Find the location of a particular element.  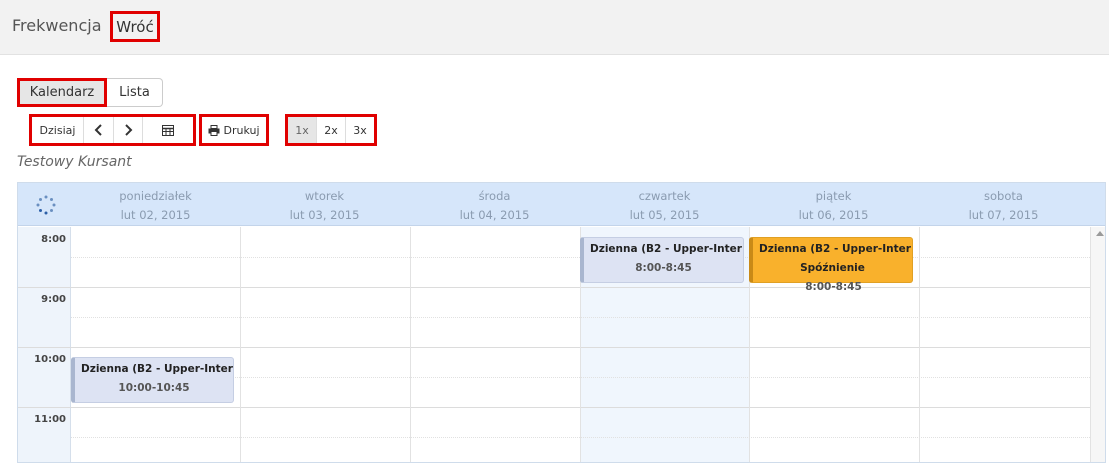

print-toolbar: Drukuj is located at coordinates (234, 130).